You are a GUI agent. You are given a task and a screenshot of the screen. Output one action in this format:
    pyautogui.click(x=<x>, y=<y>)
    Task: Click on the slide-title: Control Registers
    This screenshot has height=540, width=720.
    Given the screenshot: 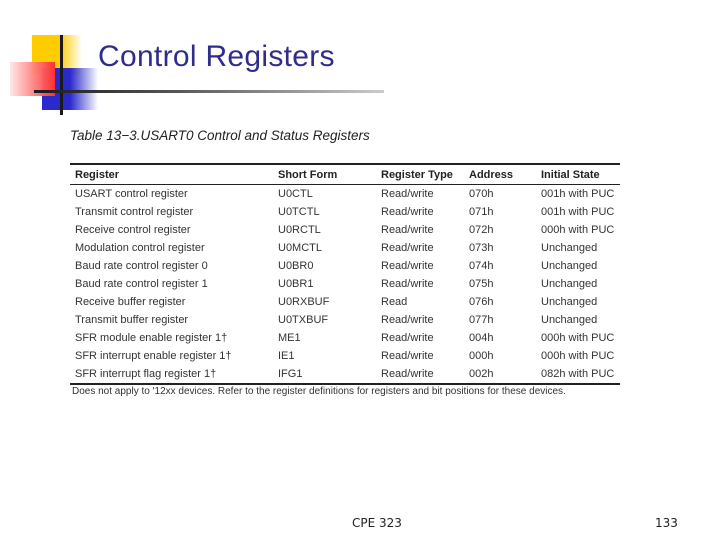 What is the action you would take?
    pyautogui.click(x=216, y=56)
    